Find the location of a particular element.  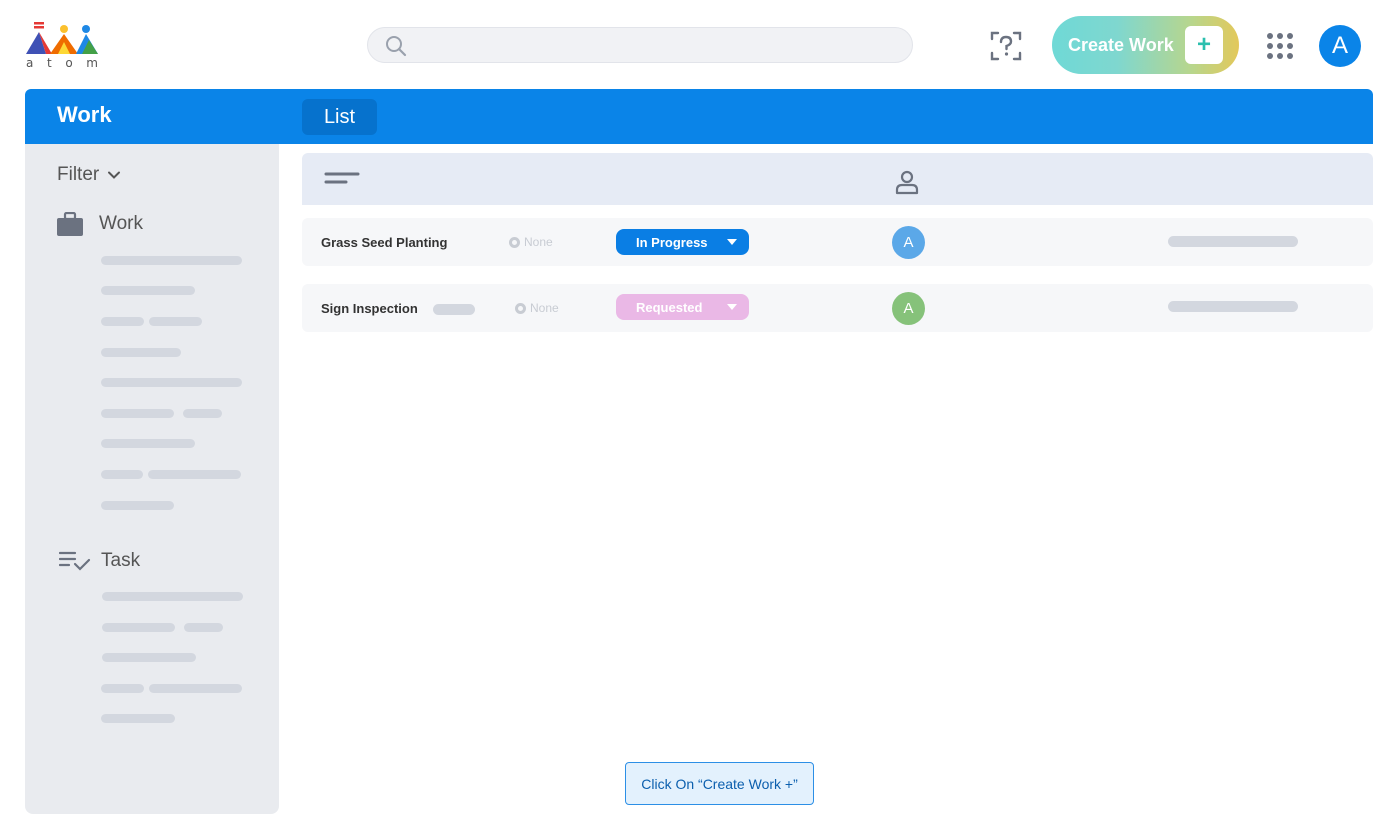

table-header is located at coordinates (837, 179).